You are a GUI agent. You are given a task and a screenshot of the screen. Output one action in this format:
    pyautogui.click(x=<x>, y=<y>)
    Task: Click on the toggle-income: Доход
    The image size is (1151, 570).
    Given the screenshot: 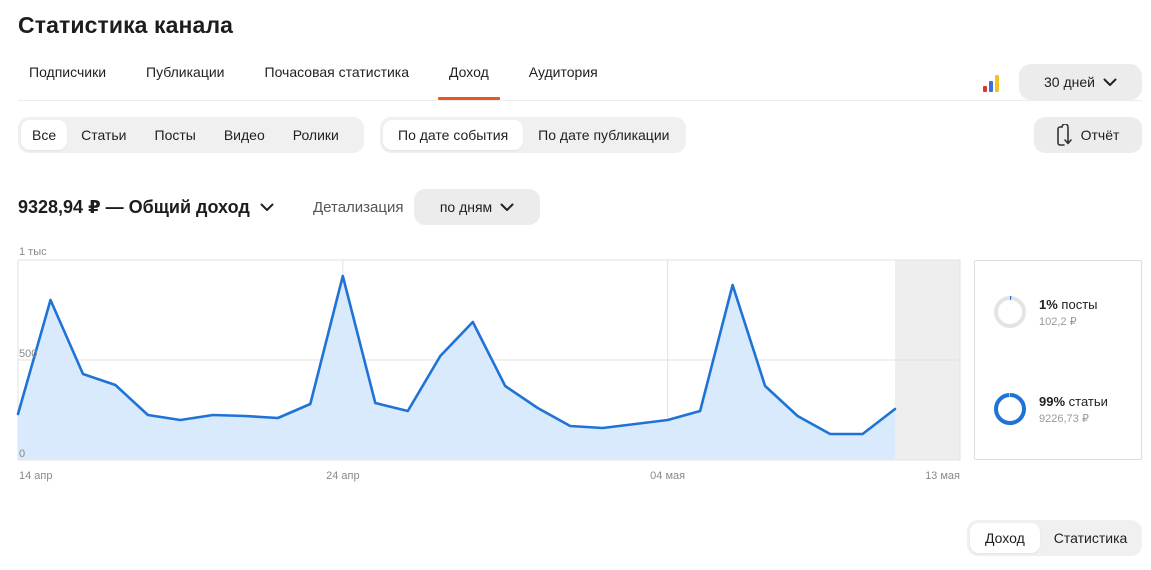 What is the action you would take?
    pyautogui.click(x=1005, y=538)
    